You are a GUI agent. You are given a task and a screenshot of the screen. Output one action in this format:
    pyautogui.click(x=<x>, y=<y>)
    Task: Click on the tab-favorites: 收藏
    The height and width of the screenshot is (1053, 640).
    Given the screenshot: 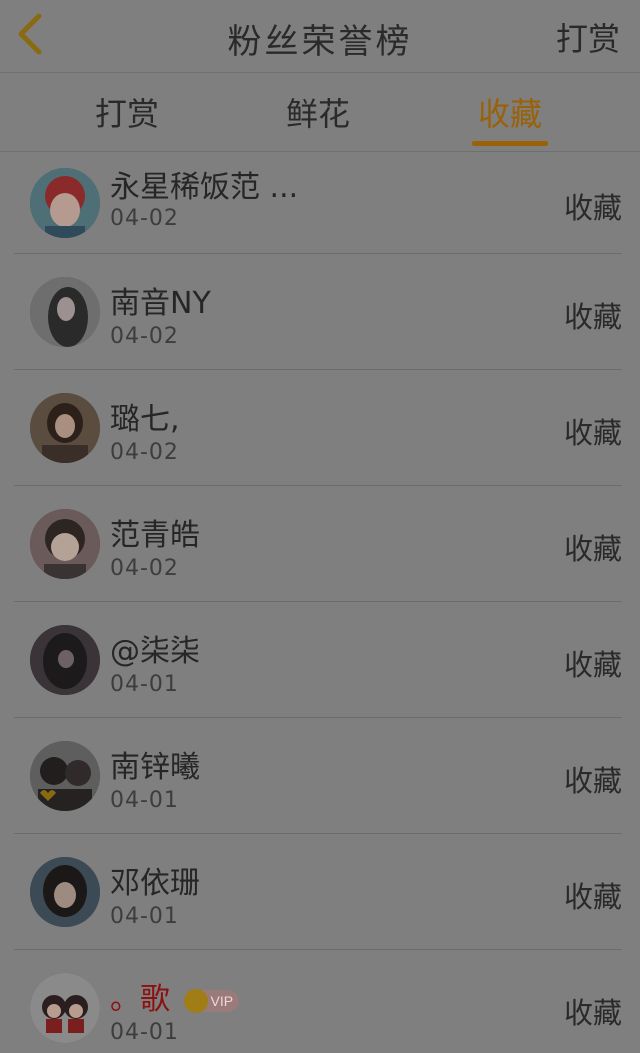 What is the action you would take?
    pyautogui.click(x=510, y=112)
    